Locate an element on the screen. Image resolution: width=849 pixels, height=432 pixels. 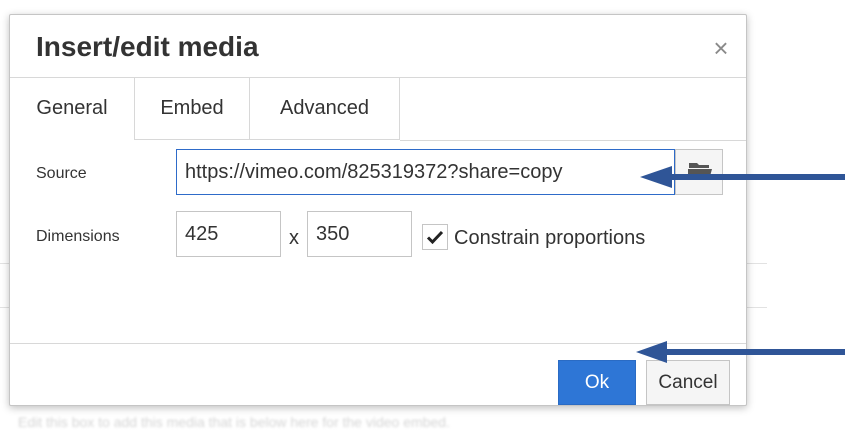
tab-bar: General Embed Advanced is located at coordinates (378, 109).